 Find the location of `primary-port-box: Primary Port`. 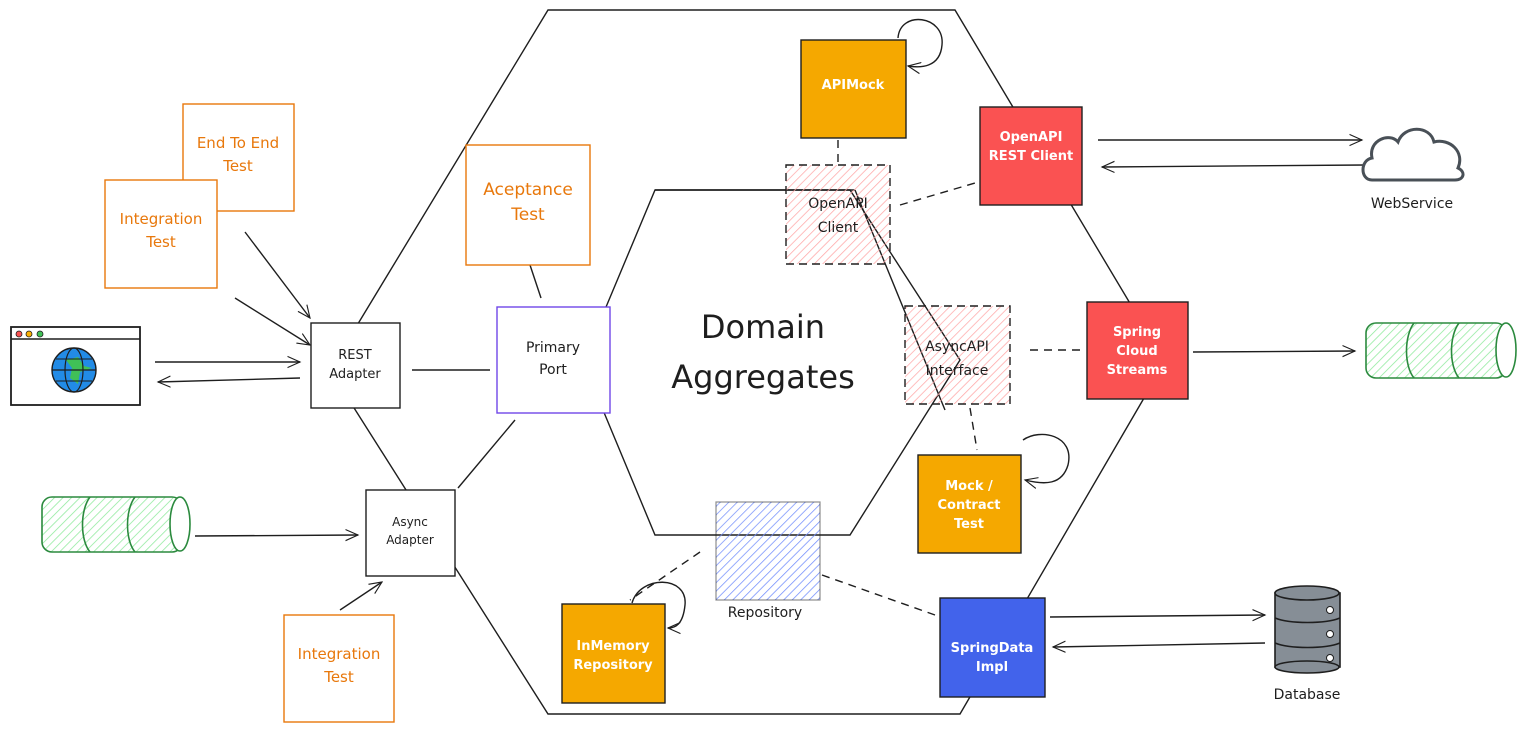

primary-port-box: Primary Port is located at coordinates (553, 360).